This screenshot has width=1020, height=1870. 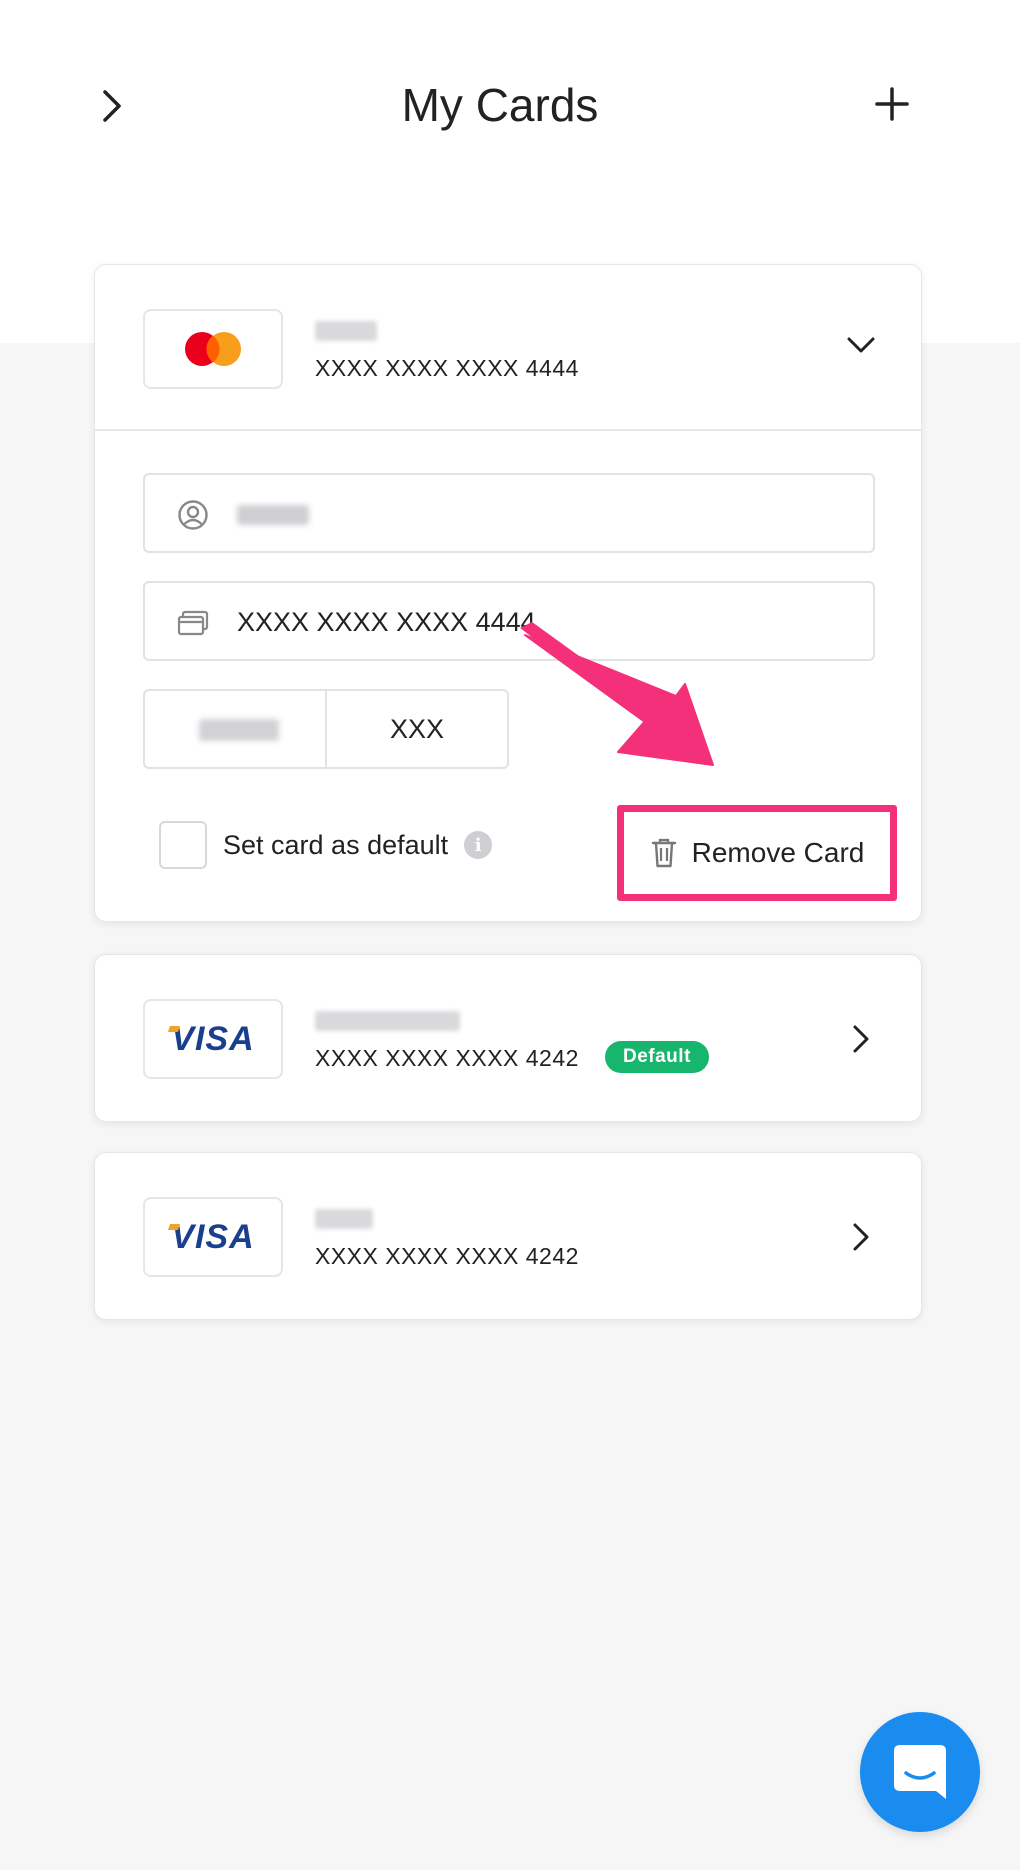 What do you see at coordinates (239, 730) in the screenshot?
I see `expiry-redacted` at bounding box center [239, 730].